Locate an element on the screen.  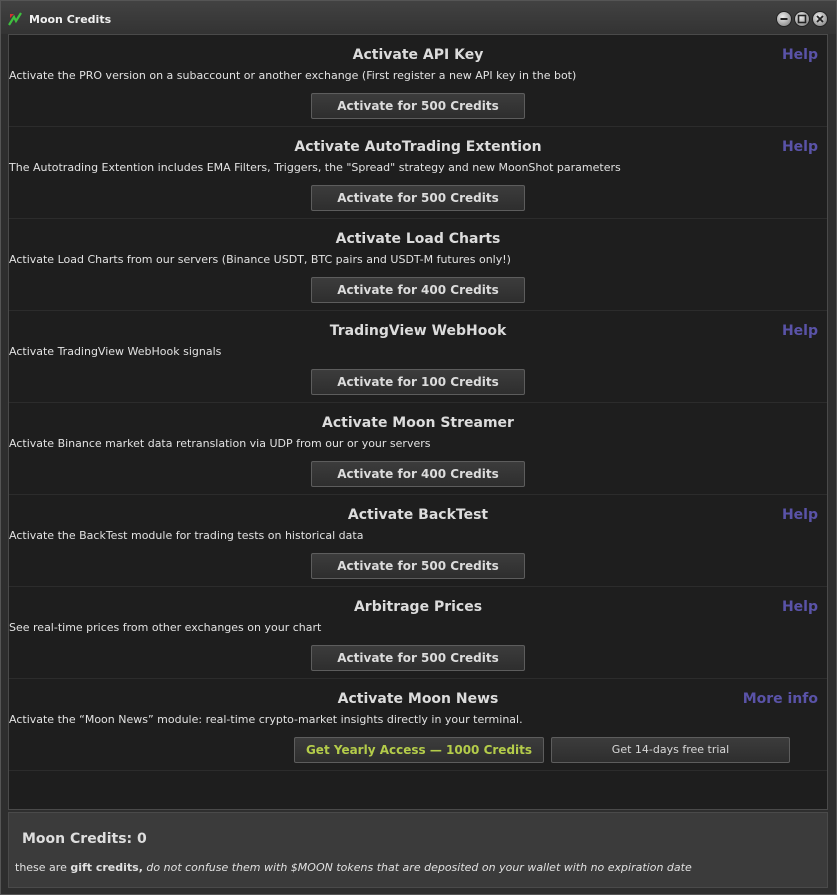
activate-api-key-button: Activate for 500 Credits is located at coordinates (418, 106).